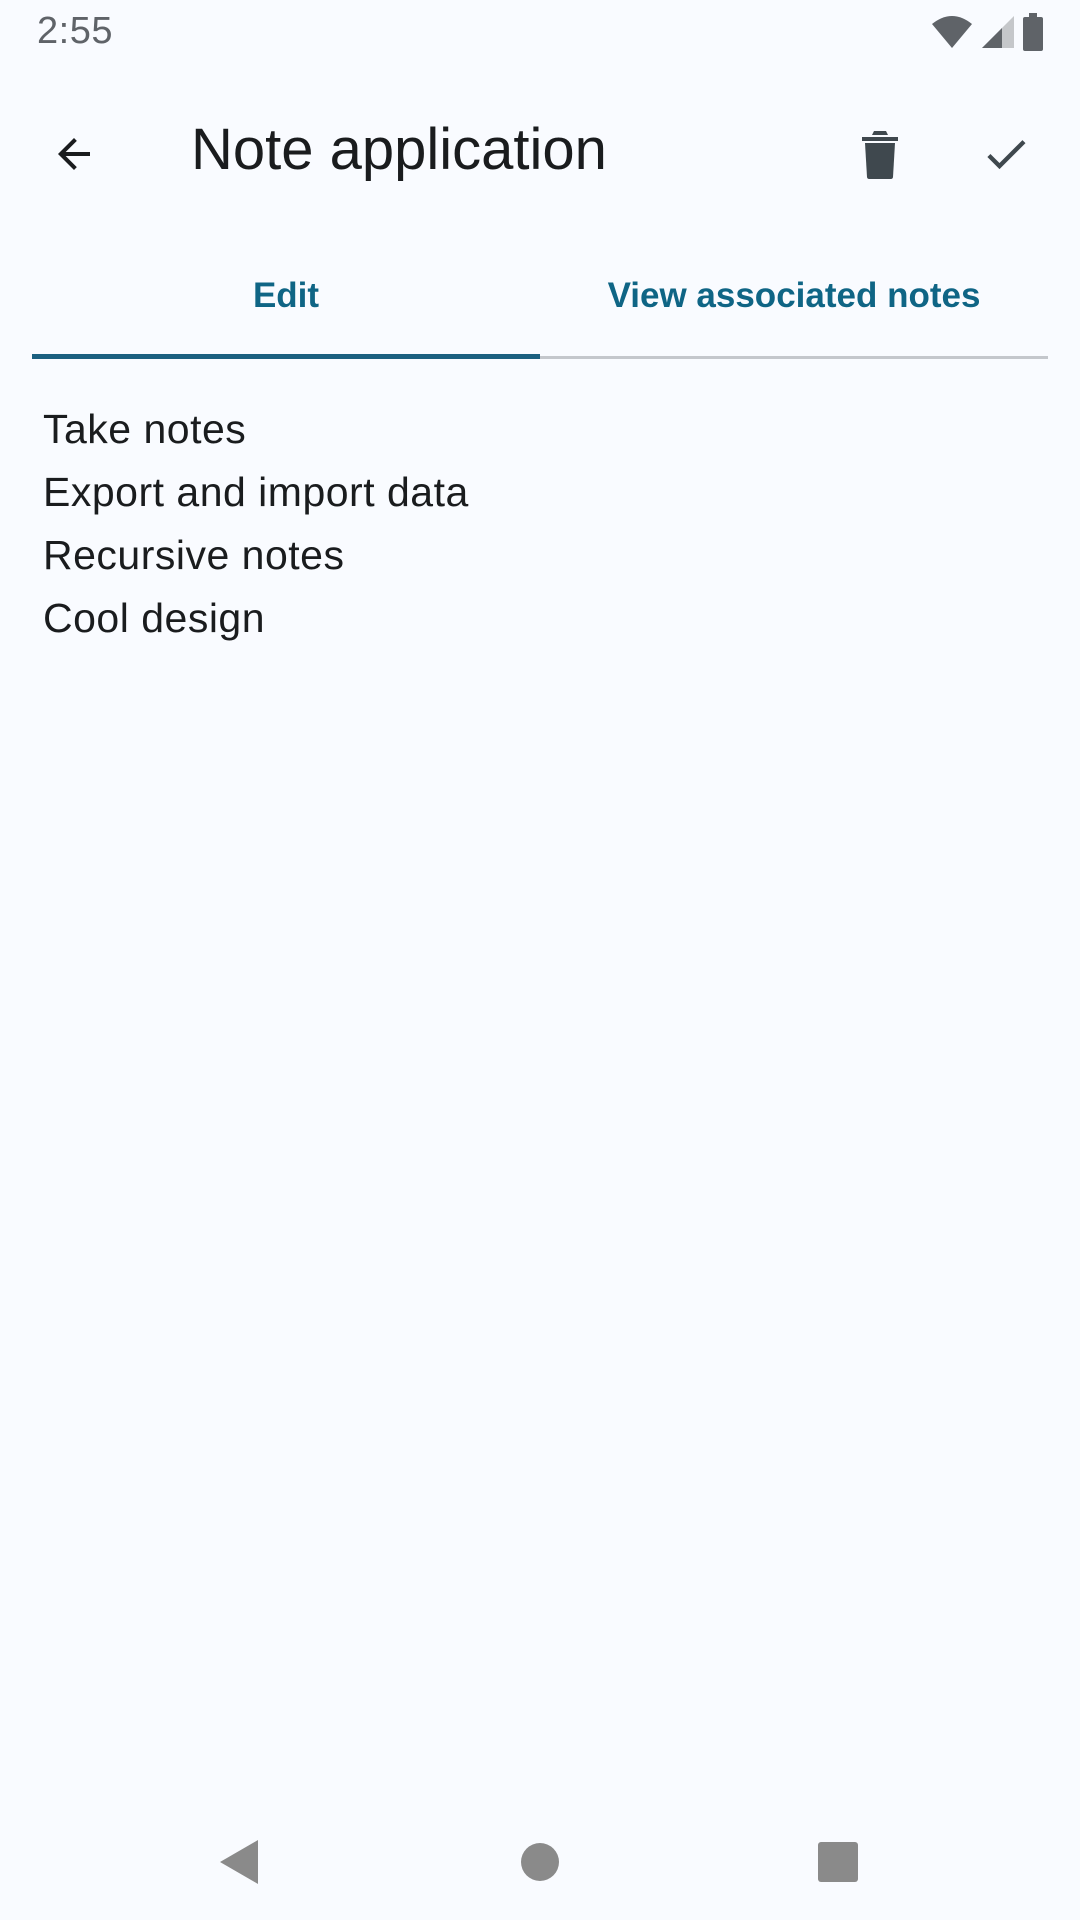 The height and width of the screenshot is (1920, 1080). I want to click on note-line: Export and import data, so click(256, 492).